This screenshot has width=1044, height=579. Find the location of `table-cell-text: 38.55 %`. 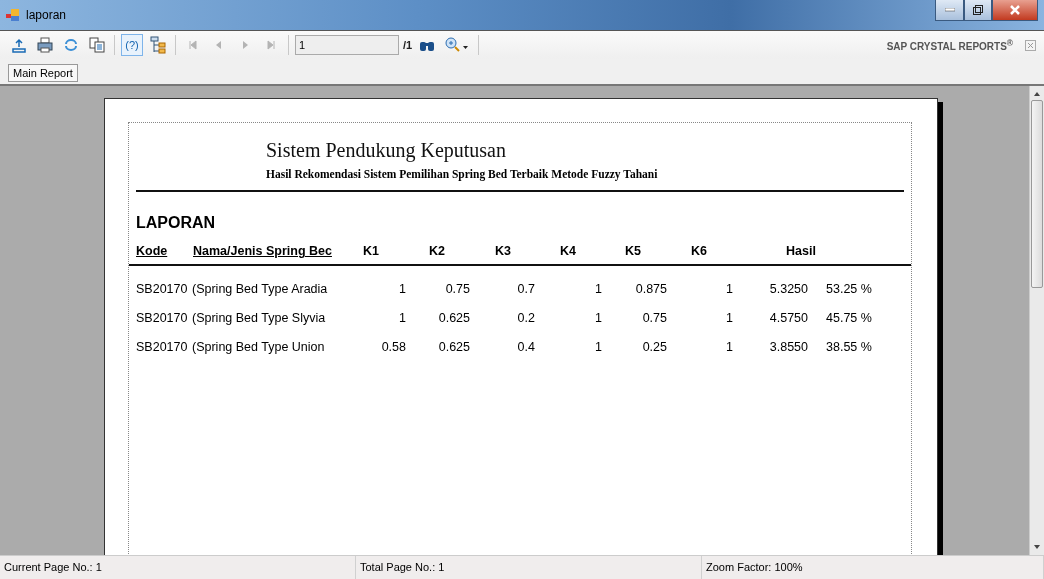

table-cell-text: 38.55 % is located at coordinates (849, 347).